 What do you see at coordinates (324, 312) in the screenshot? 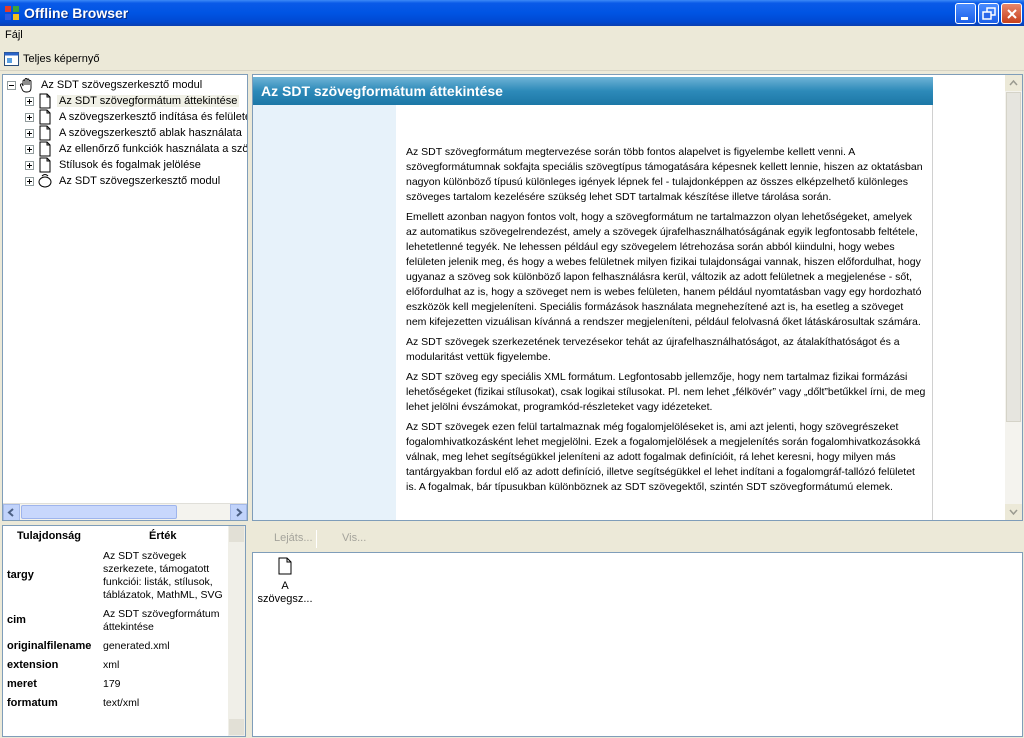
I see `content-side-strip` at bounding box center [324, 312].